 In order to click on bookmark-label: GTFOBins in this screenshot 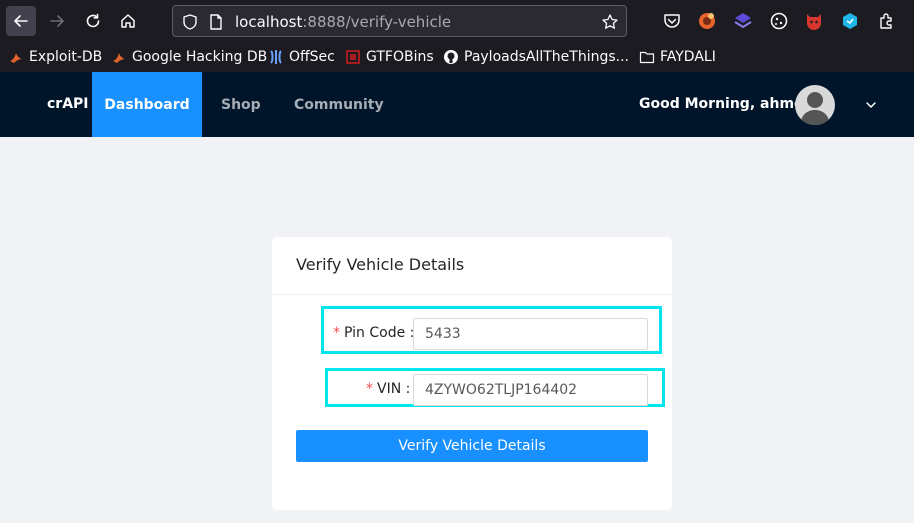, I will do `click(400, 57)`.